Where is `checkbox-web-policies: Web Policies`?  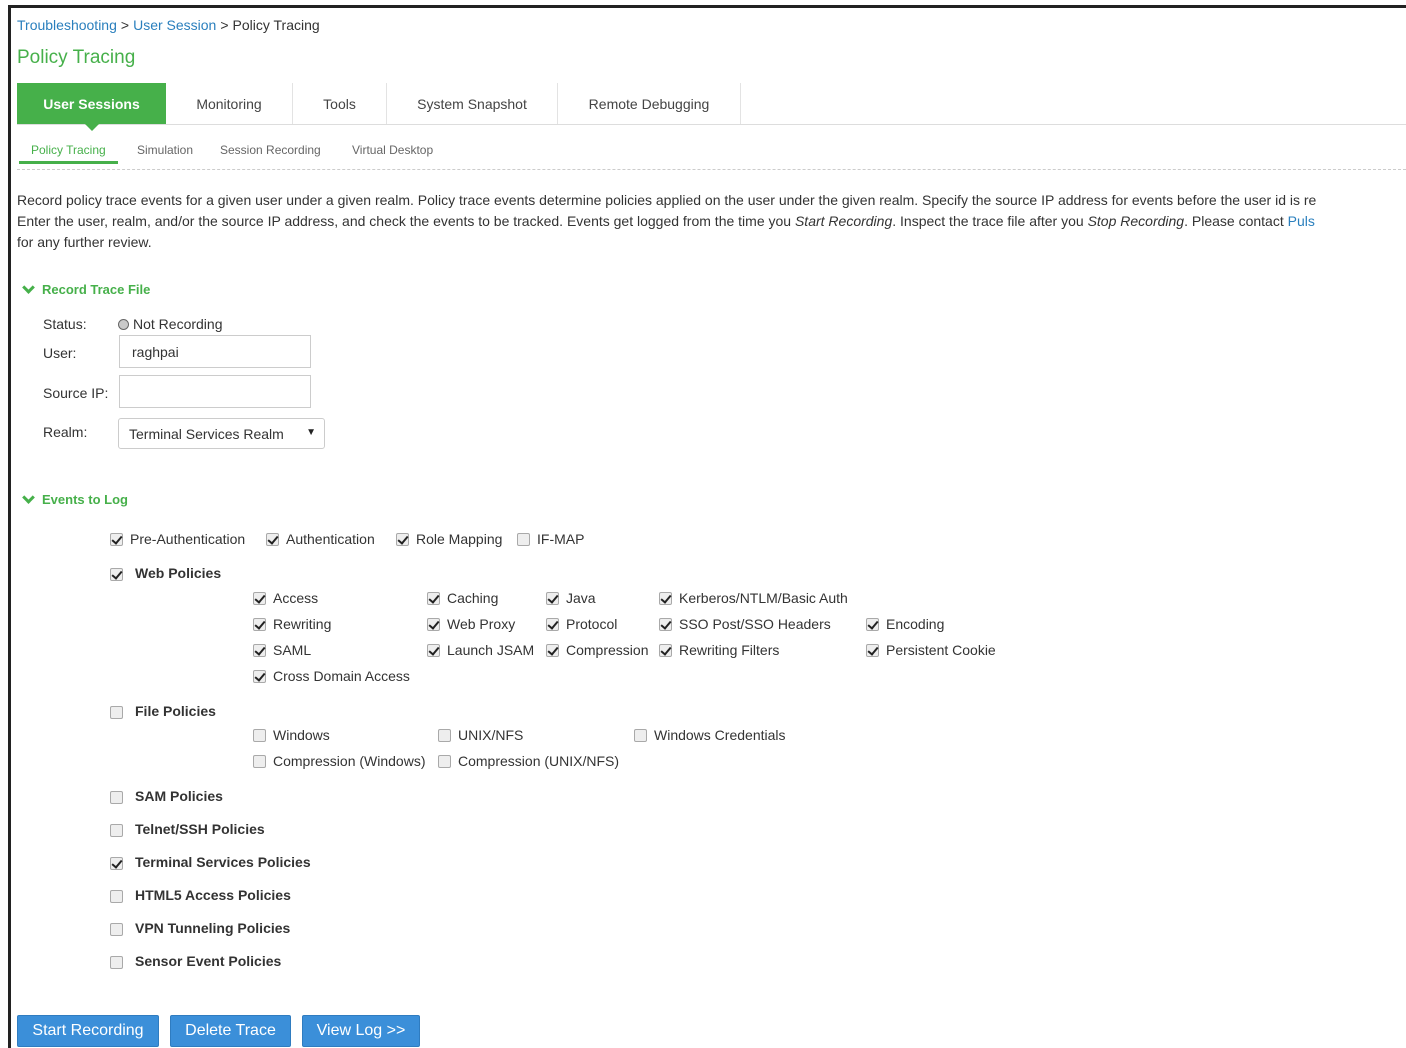
checkbox-web-policies: Web Policies is located at coordinates (165, 572).